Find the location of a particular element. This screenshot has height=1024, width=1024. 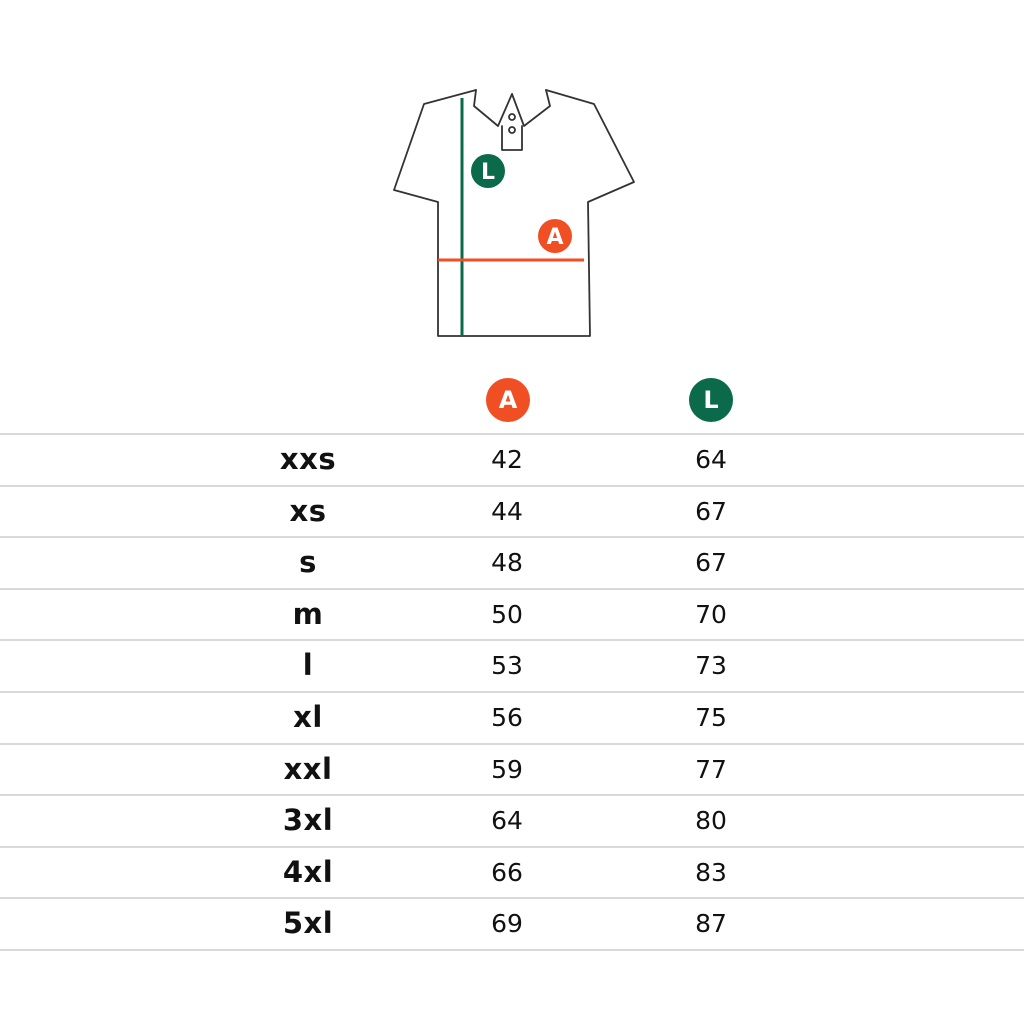

l-value: 70 is located at coordinates (711, 614).